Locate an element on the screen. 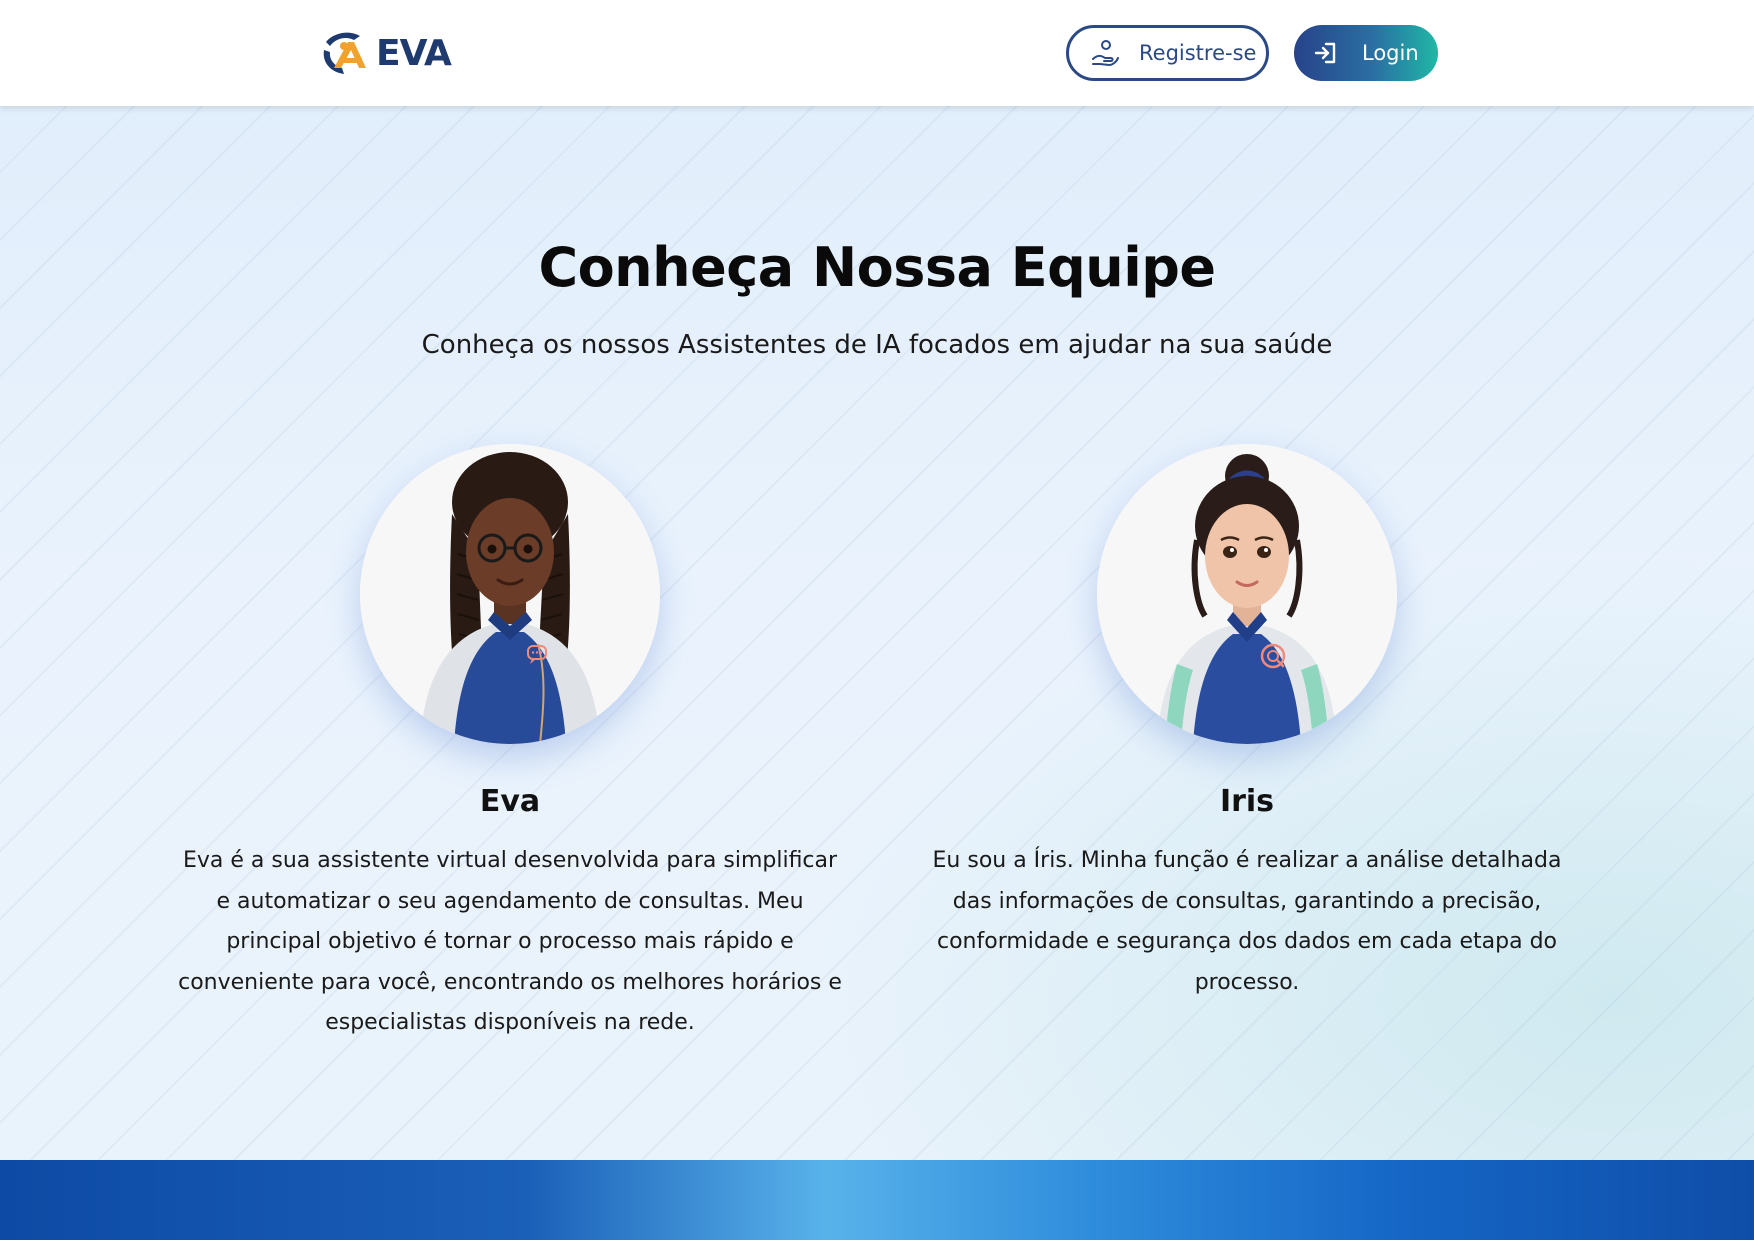  iris-portrait-image is located at coordinates (1247, 594).